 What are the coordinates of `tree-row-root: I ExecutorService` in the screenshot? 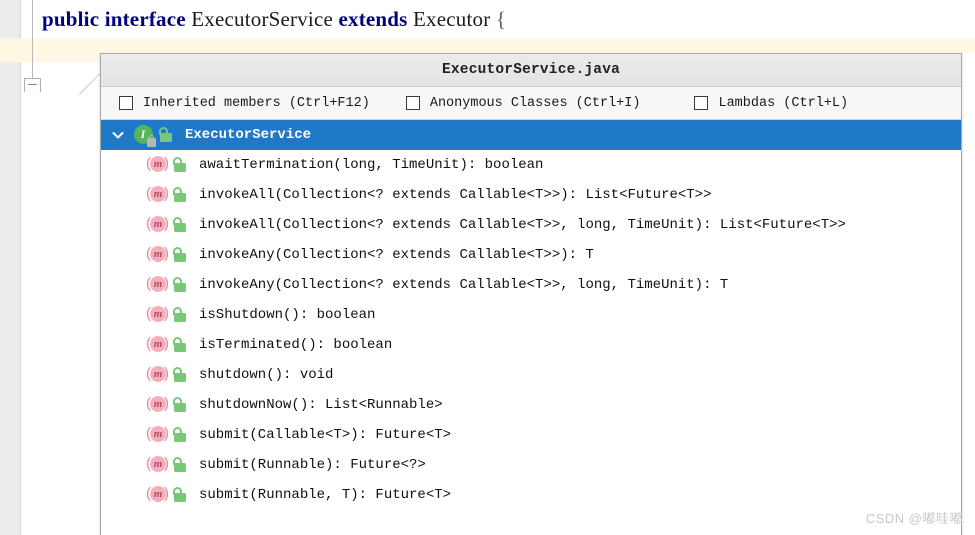 It's located at (531, 135).